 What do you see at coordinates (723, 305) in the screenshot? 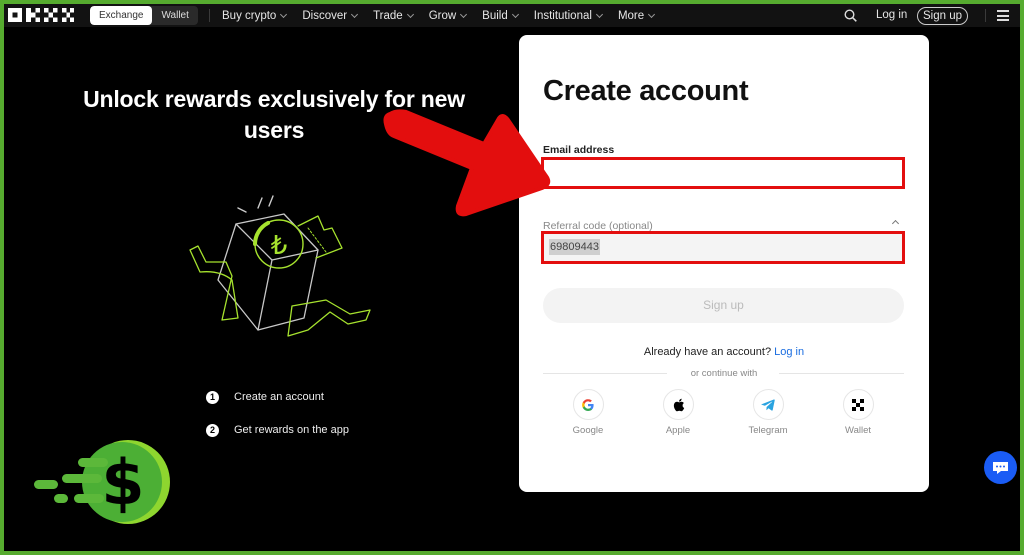
I see `signup-button: Sign up` at bounding box center [723, 305].